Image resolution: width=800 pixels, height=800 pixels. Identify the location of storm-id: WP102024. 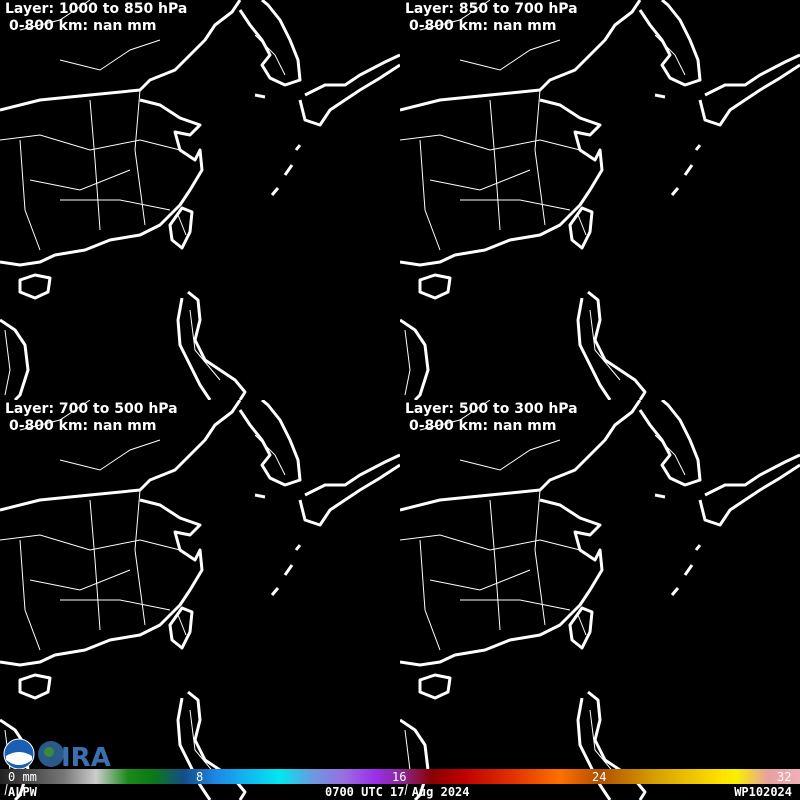
(763, 792).